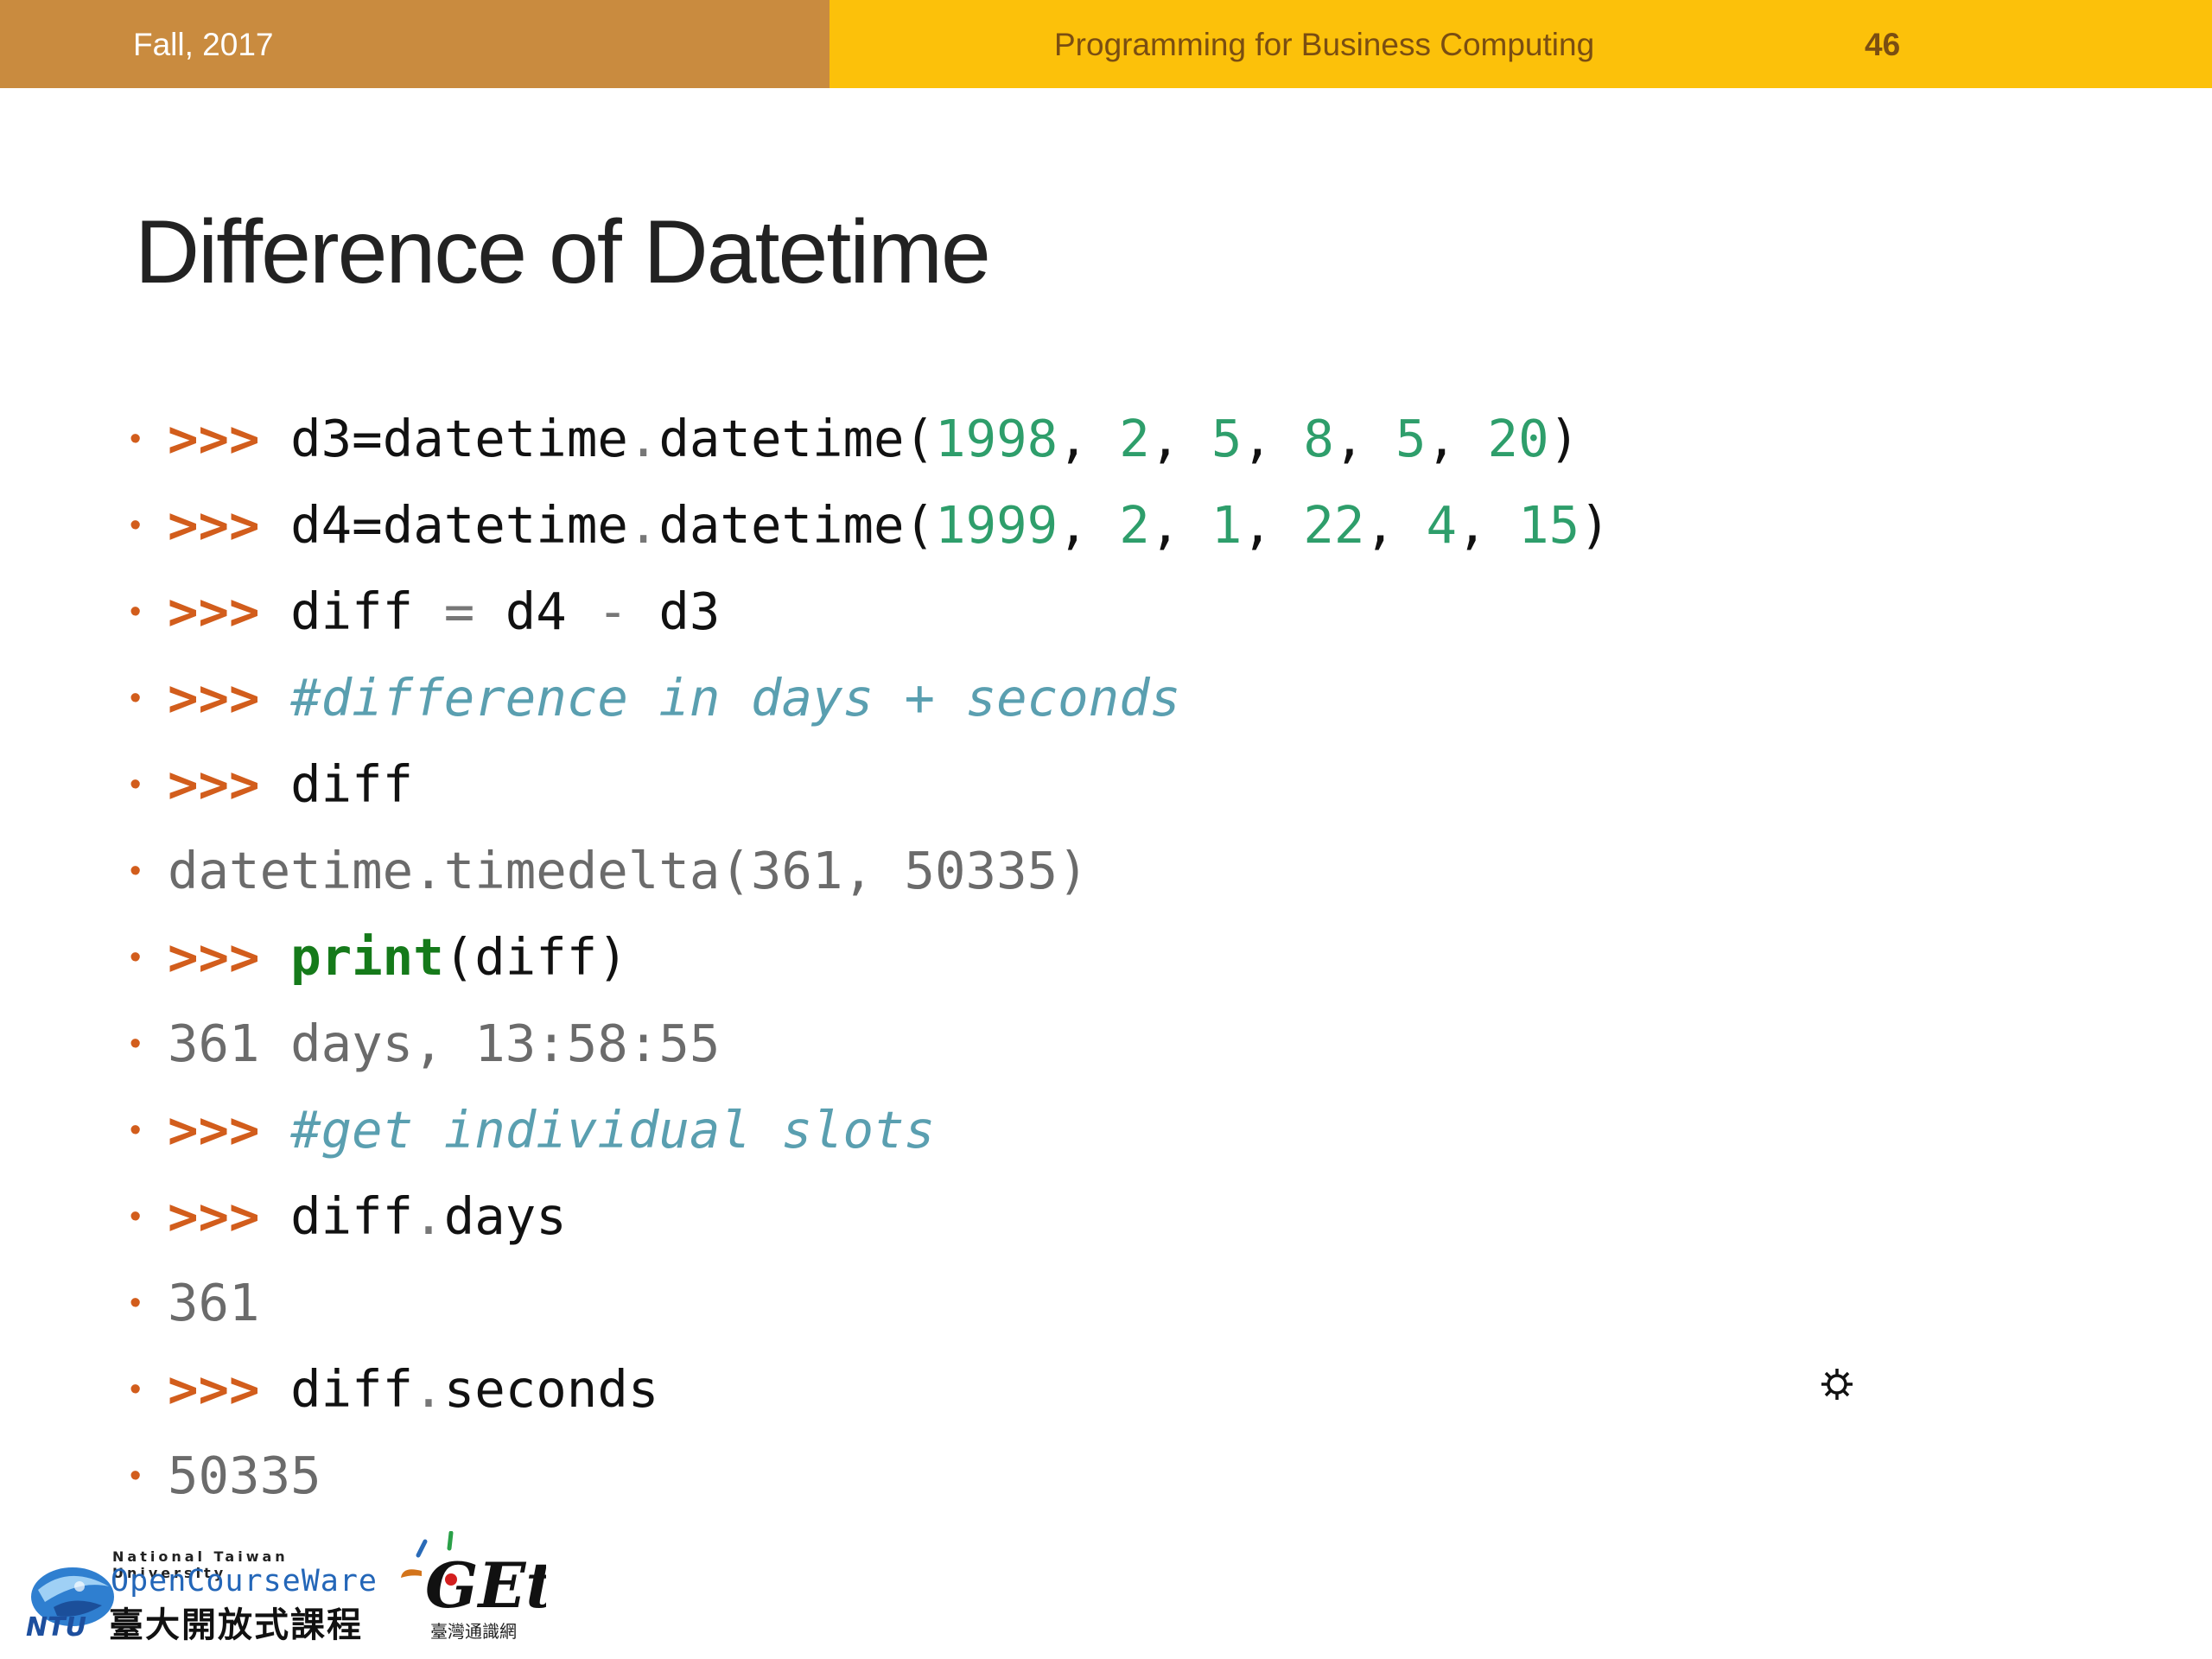 The image size is (2212, 1659). I want to click on code-op-token: =, so click(459, 611).